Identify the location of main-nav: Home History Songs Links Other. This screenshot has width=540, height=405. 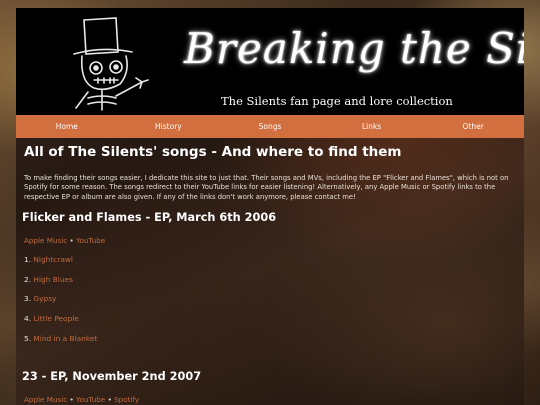
(270, 126).